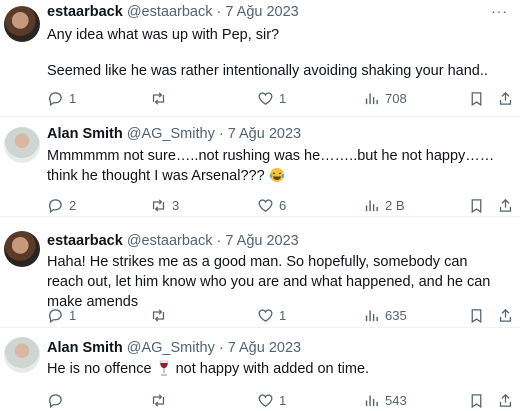  Describe the element at coordinates (396, 400) in the screenshot. I see `view-count: 543` at that location.